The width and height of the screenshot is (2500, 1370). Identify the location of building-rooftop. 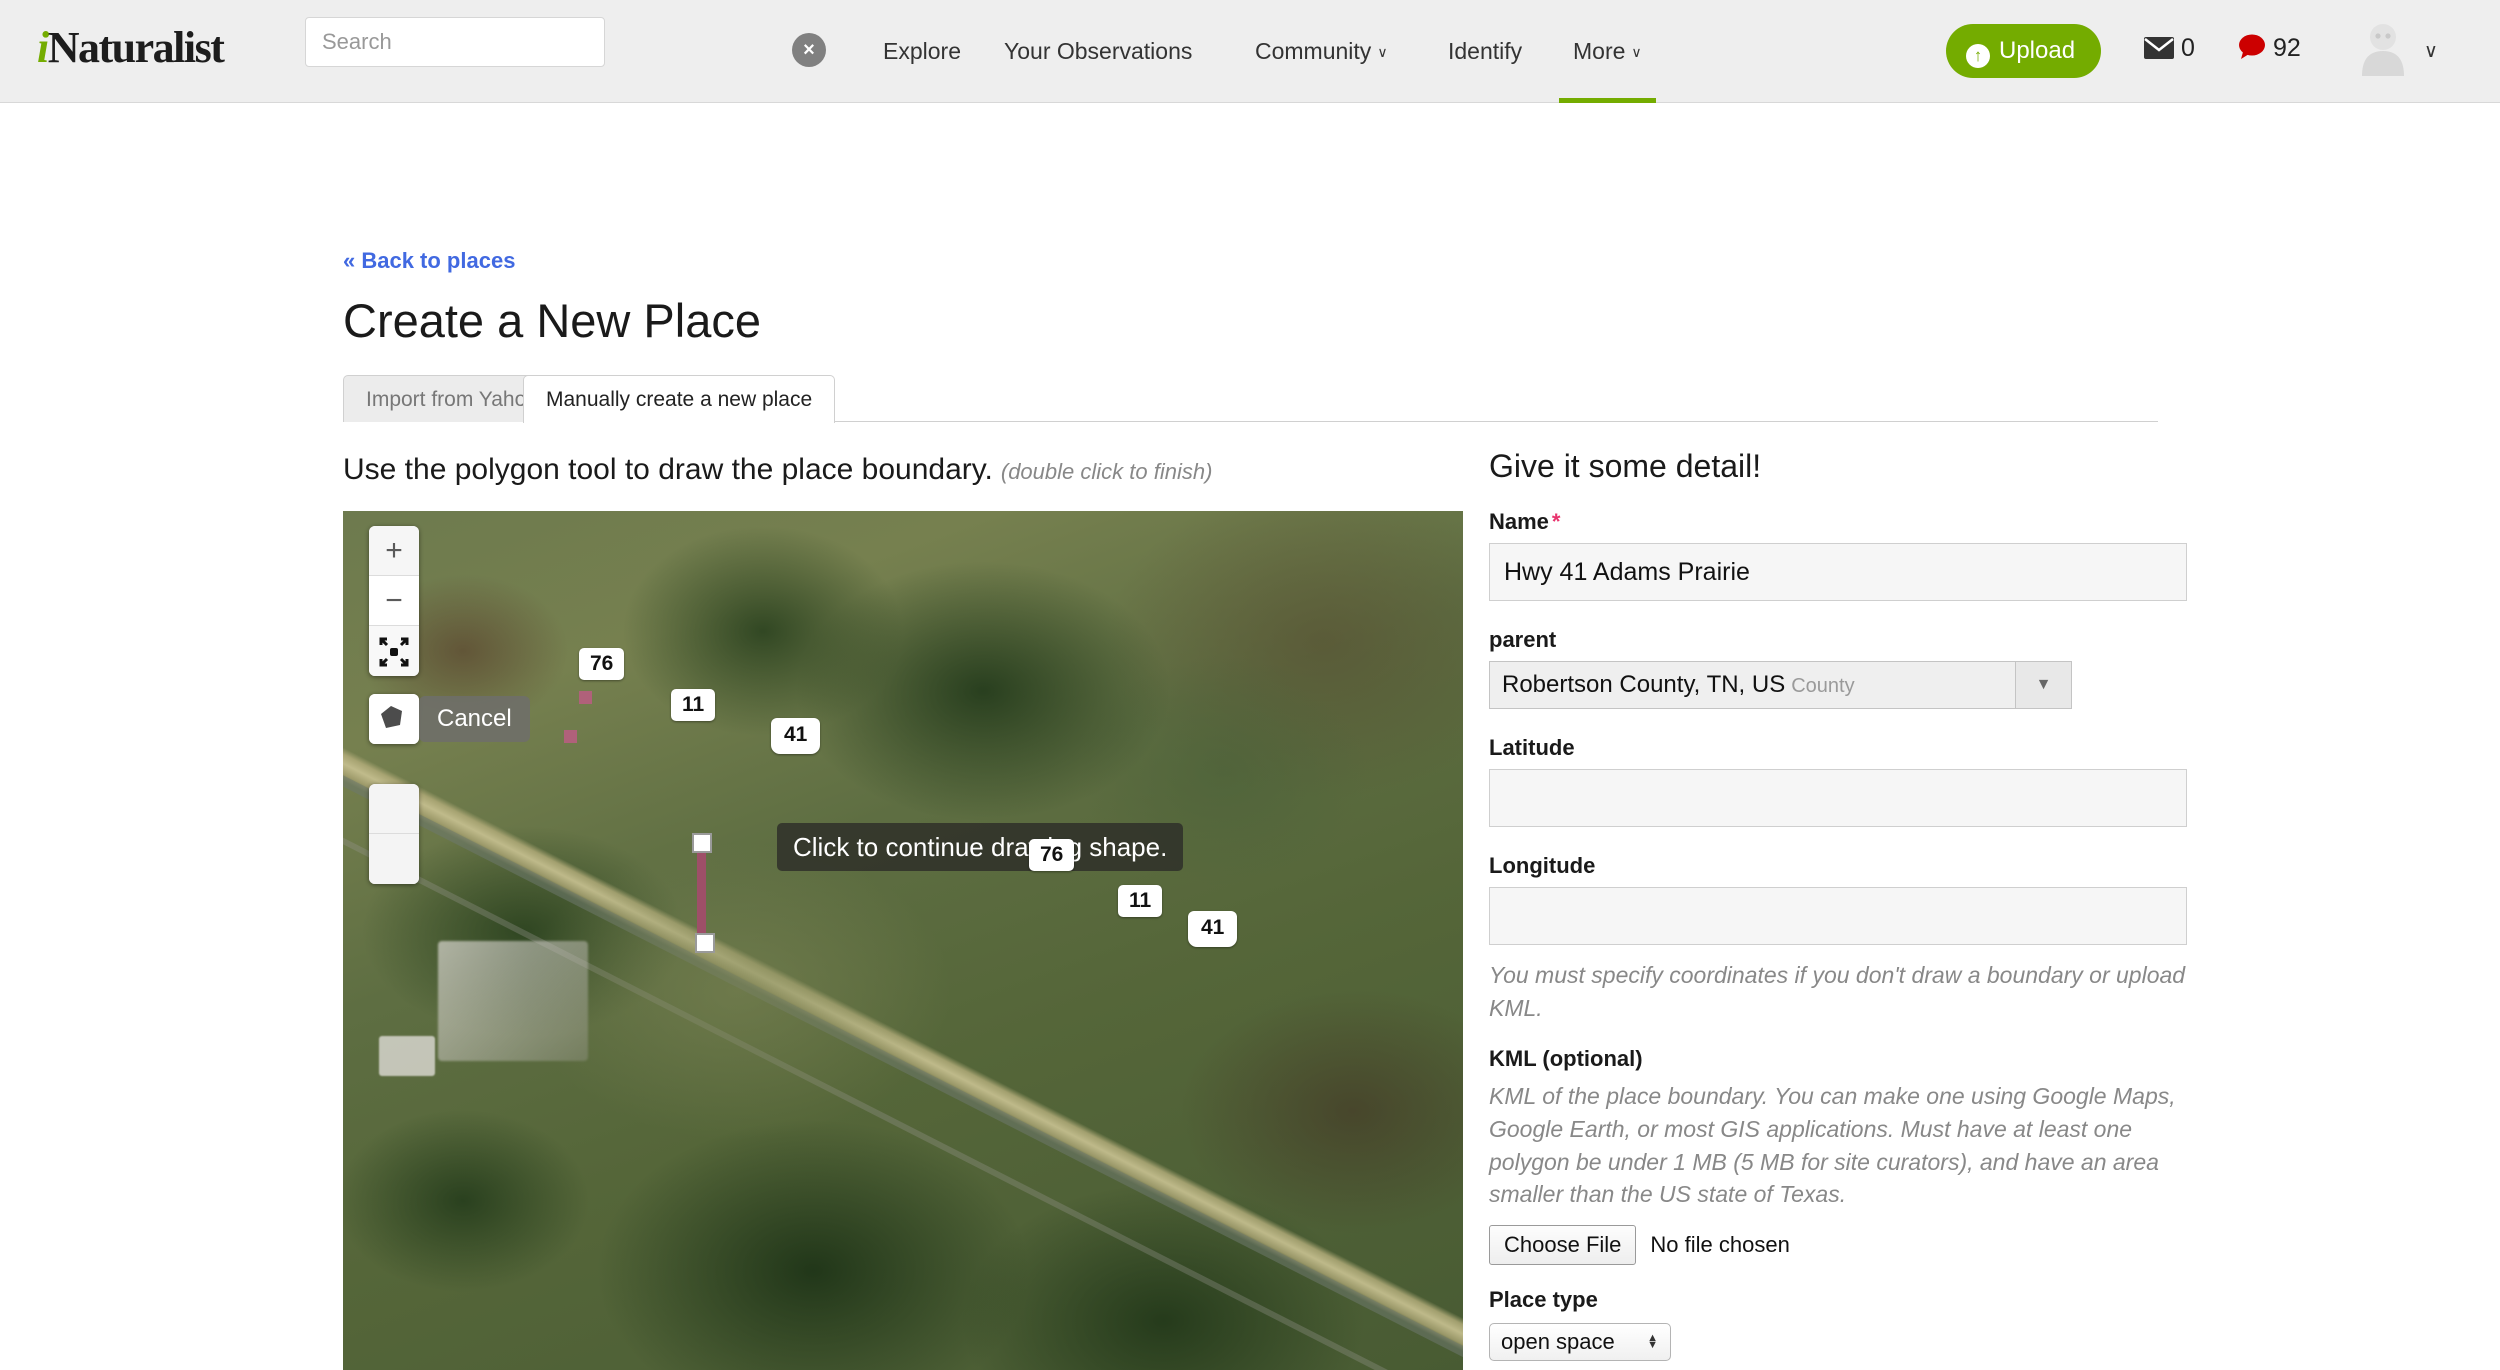
(513, 1001).